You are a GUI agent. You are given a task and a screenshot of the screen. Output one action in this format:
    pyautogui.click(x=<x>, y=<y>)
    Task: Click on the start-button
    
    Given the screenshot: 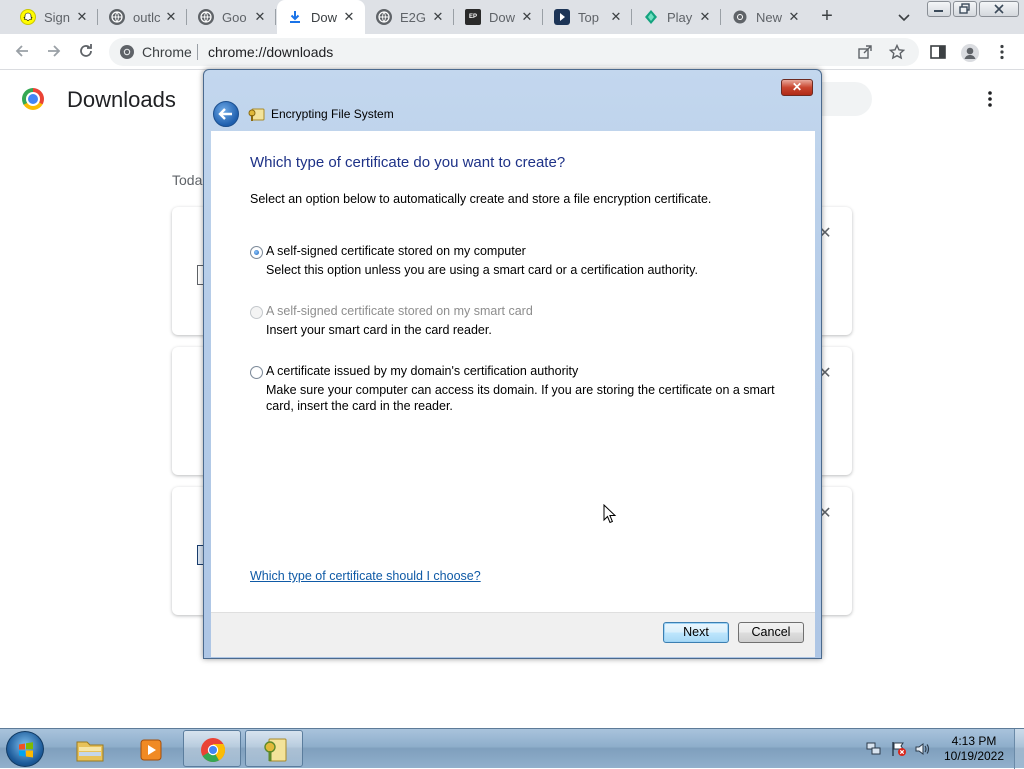 What is the action you would take?
    pyautogui.click(x=25, y=749)
    